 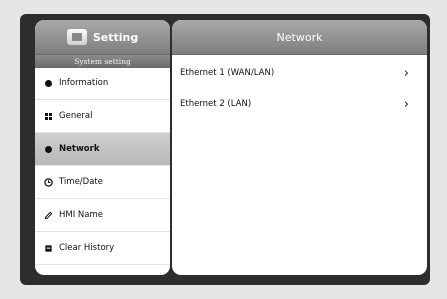 What do you see at coordinates (48, 215) in the screenshot?
I see `pencil-icon` at bounding box center [48, 215].